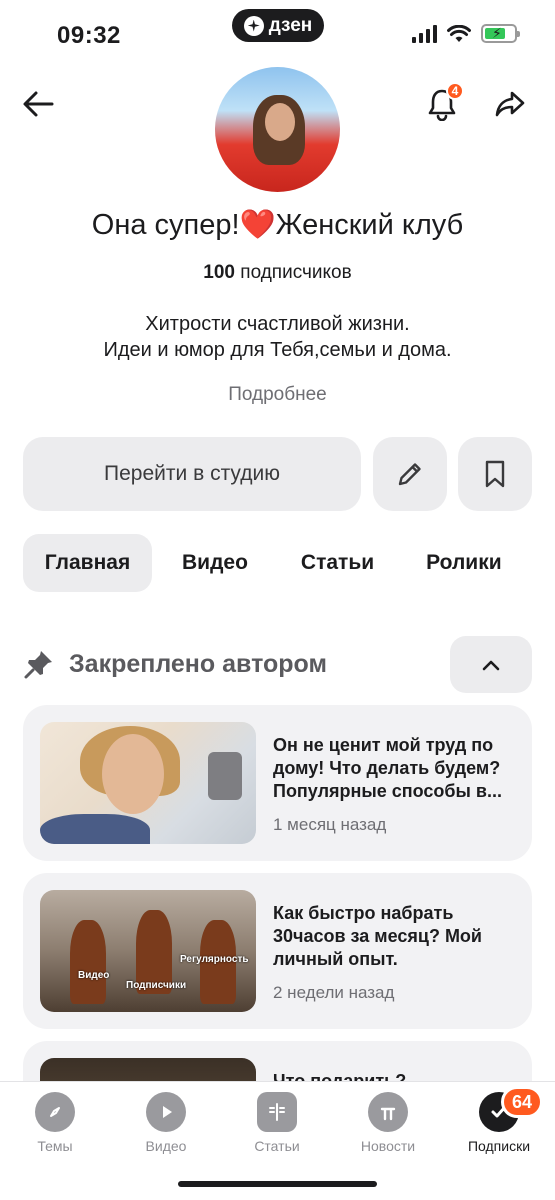 The height and width of the screenshot is (1200, 555). I want to click on subscribers-label: подписчиков, so click(296, 272).